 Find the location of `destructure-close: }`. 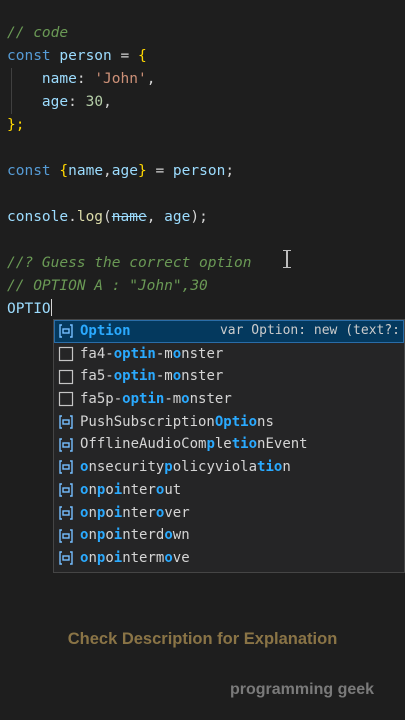

destructure-close: } is located at coordinates (142, 171).